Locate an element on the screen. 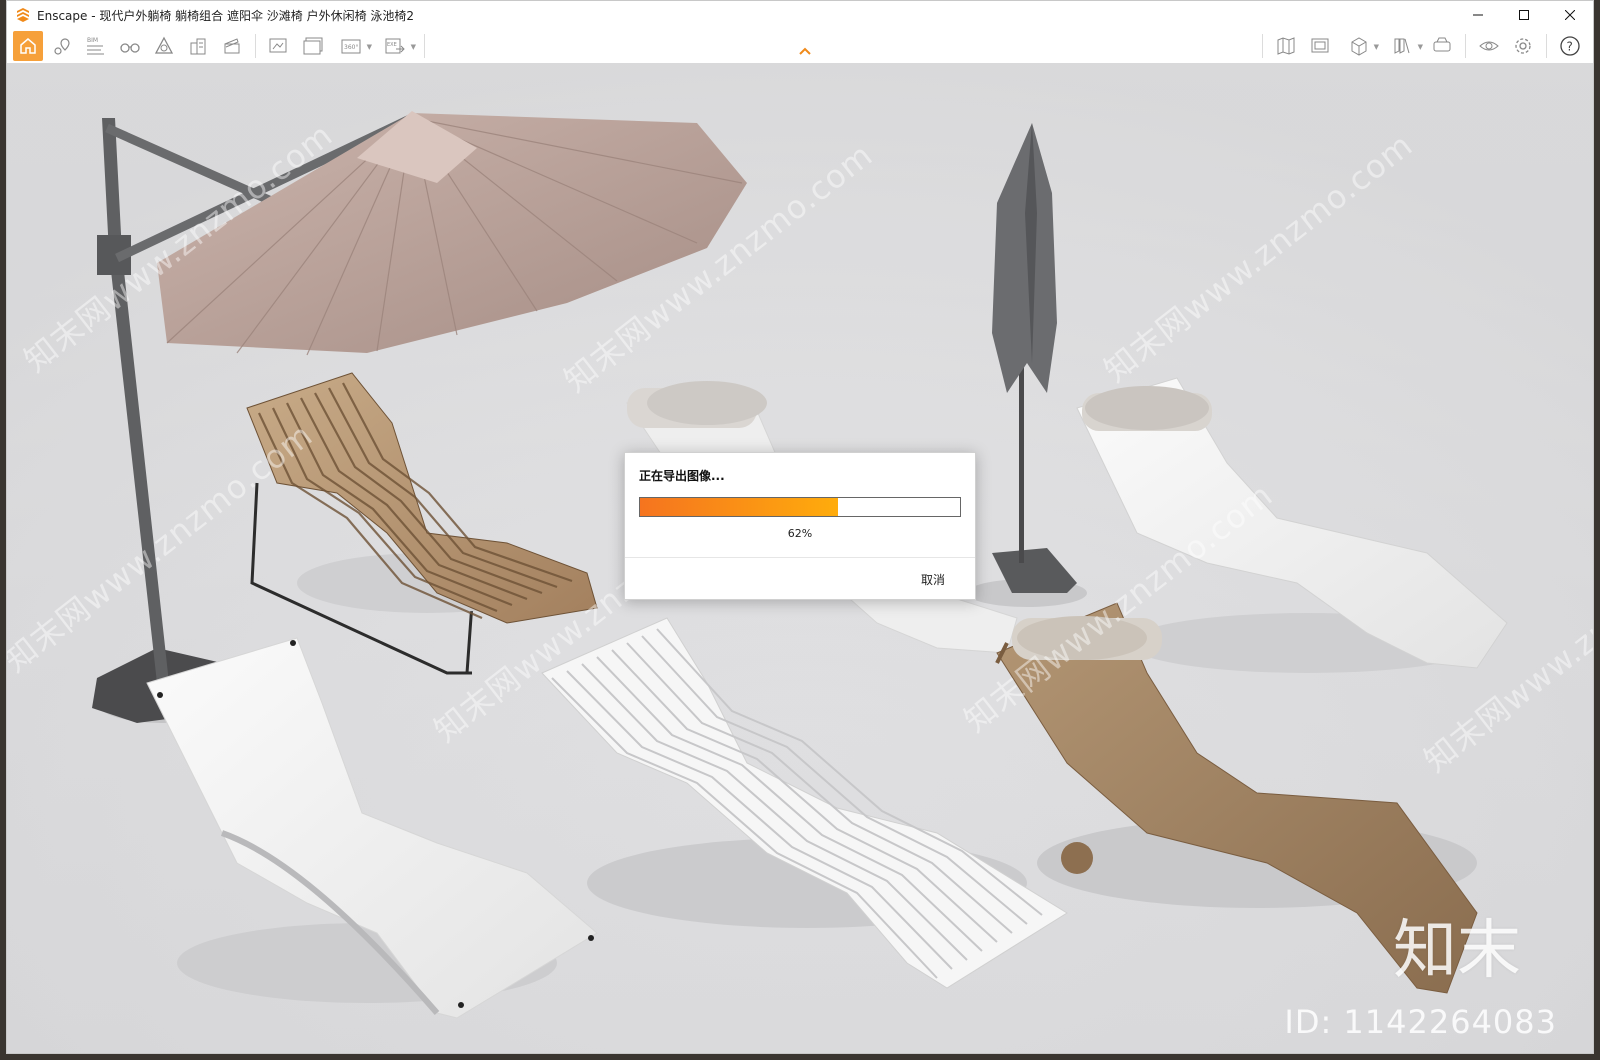  clapperboard-button is located at coordinates (232, 46).